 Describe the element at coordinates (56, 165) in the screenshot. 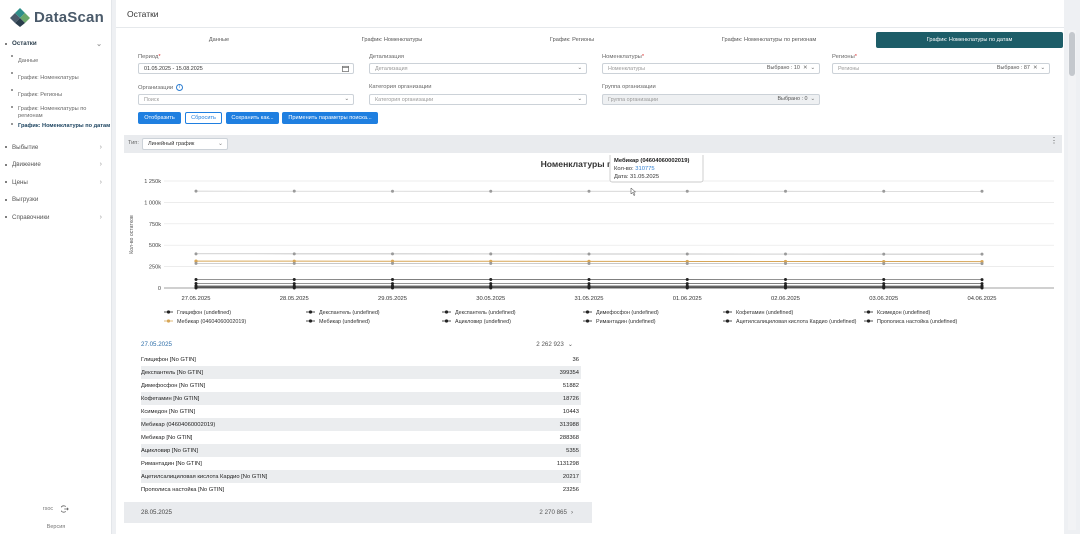

I see `sidebar-item-dvizhenie: Движение ›` at that location.